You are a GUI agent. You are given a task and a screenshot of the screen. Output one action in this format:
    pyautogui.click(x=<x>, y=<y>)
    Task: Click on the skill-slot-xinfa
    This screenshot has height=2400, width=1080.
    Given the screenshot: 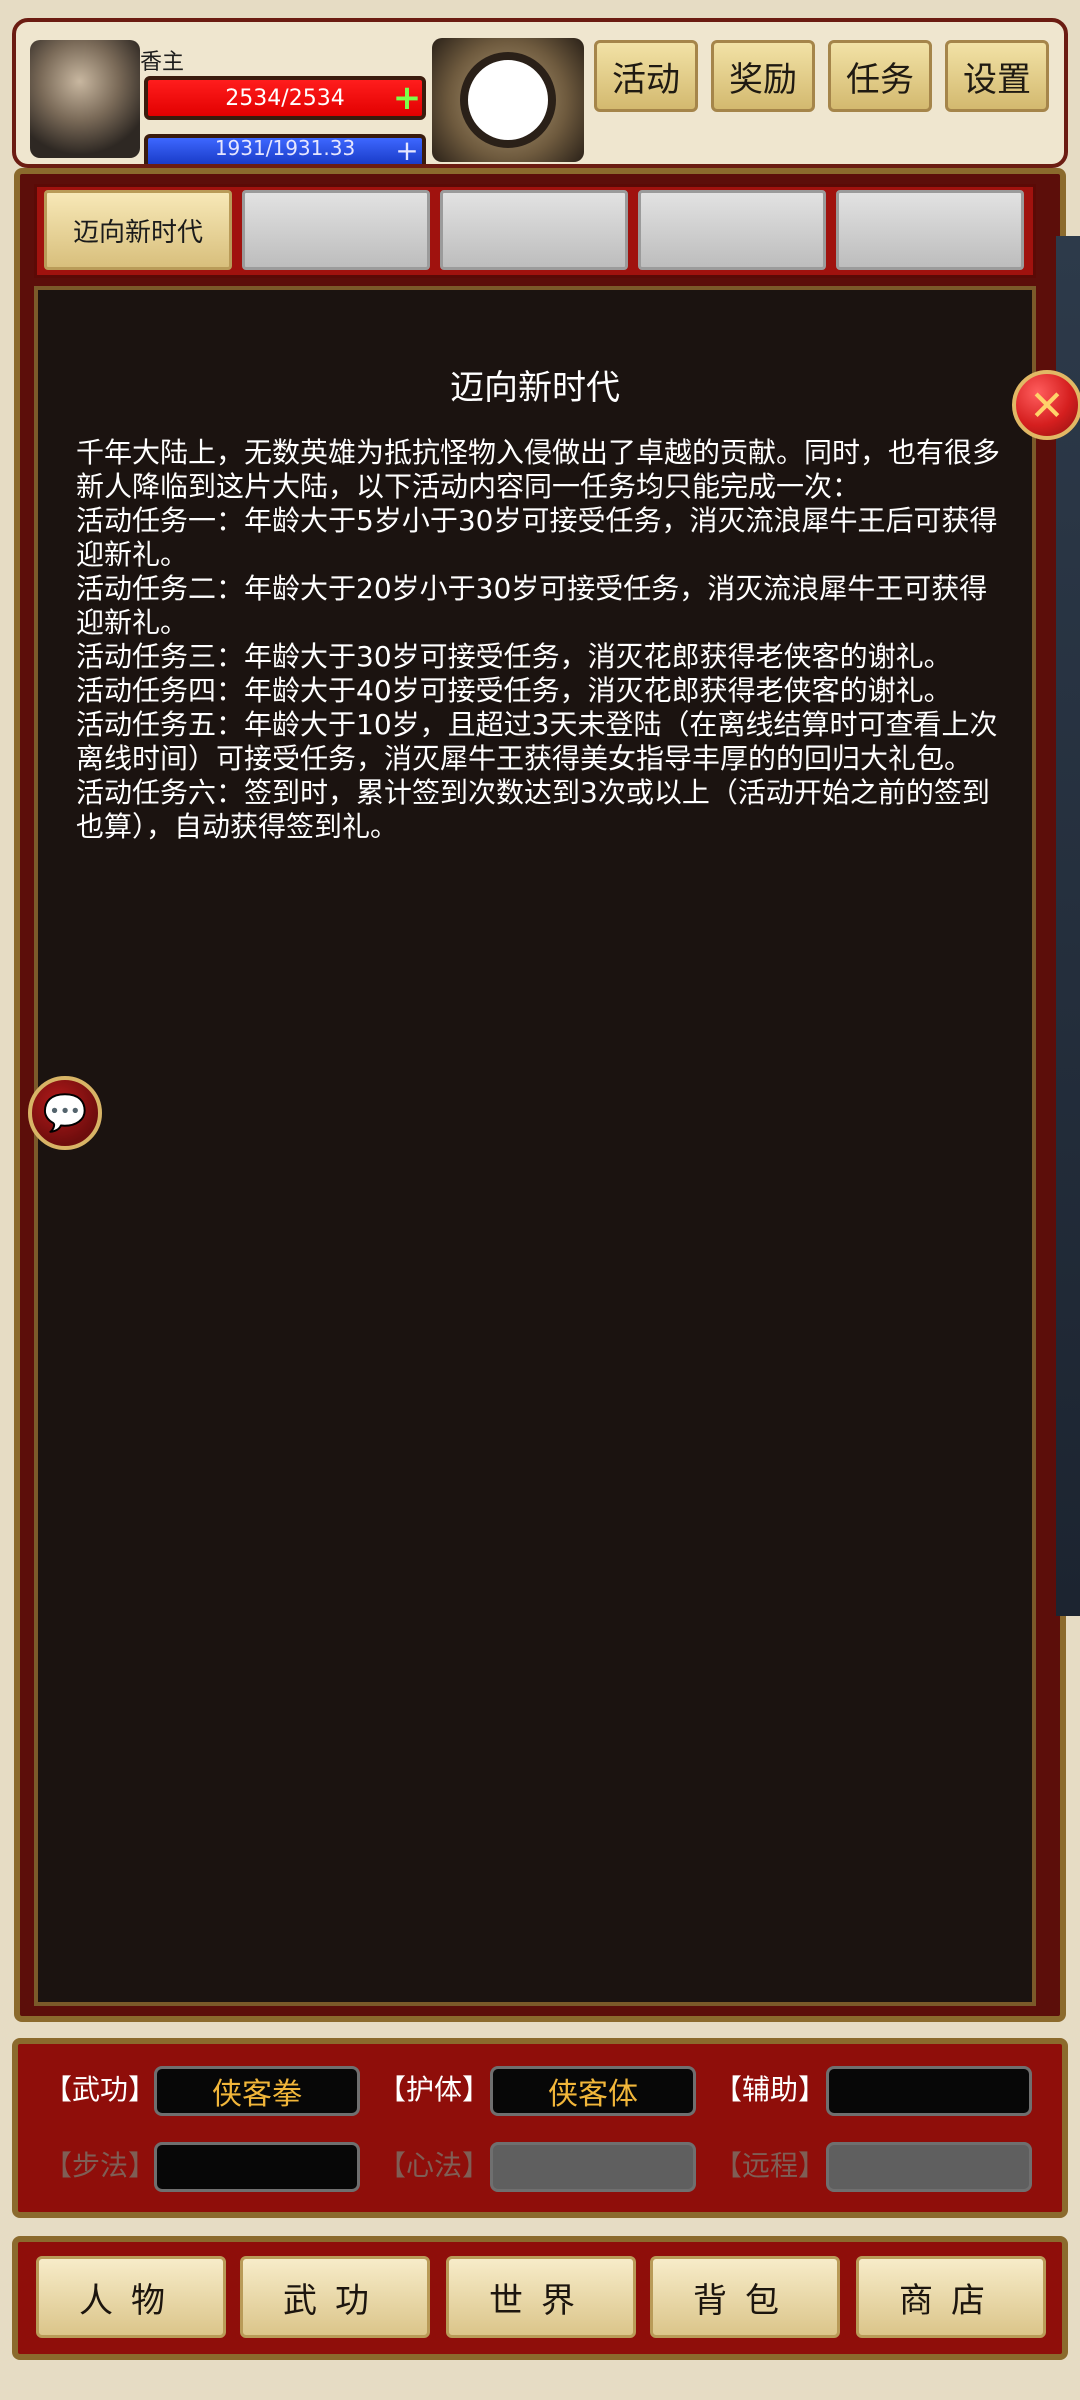 What is the action you would take?
    pyautogui.click(x=593, y=2167)
    